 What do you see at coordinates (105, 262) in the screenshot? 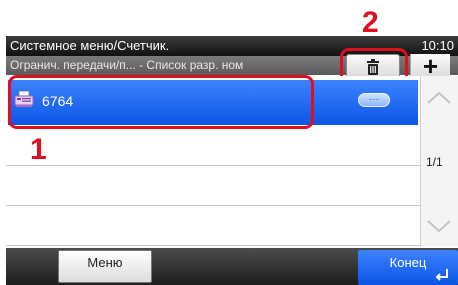
I see `menu-button-label: Меню` at bounding box center [105, 262].